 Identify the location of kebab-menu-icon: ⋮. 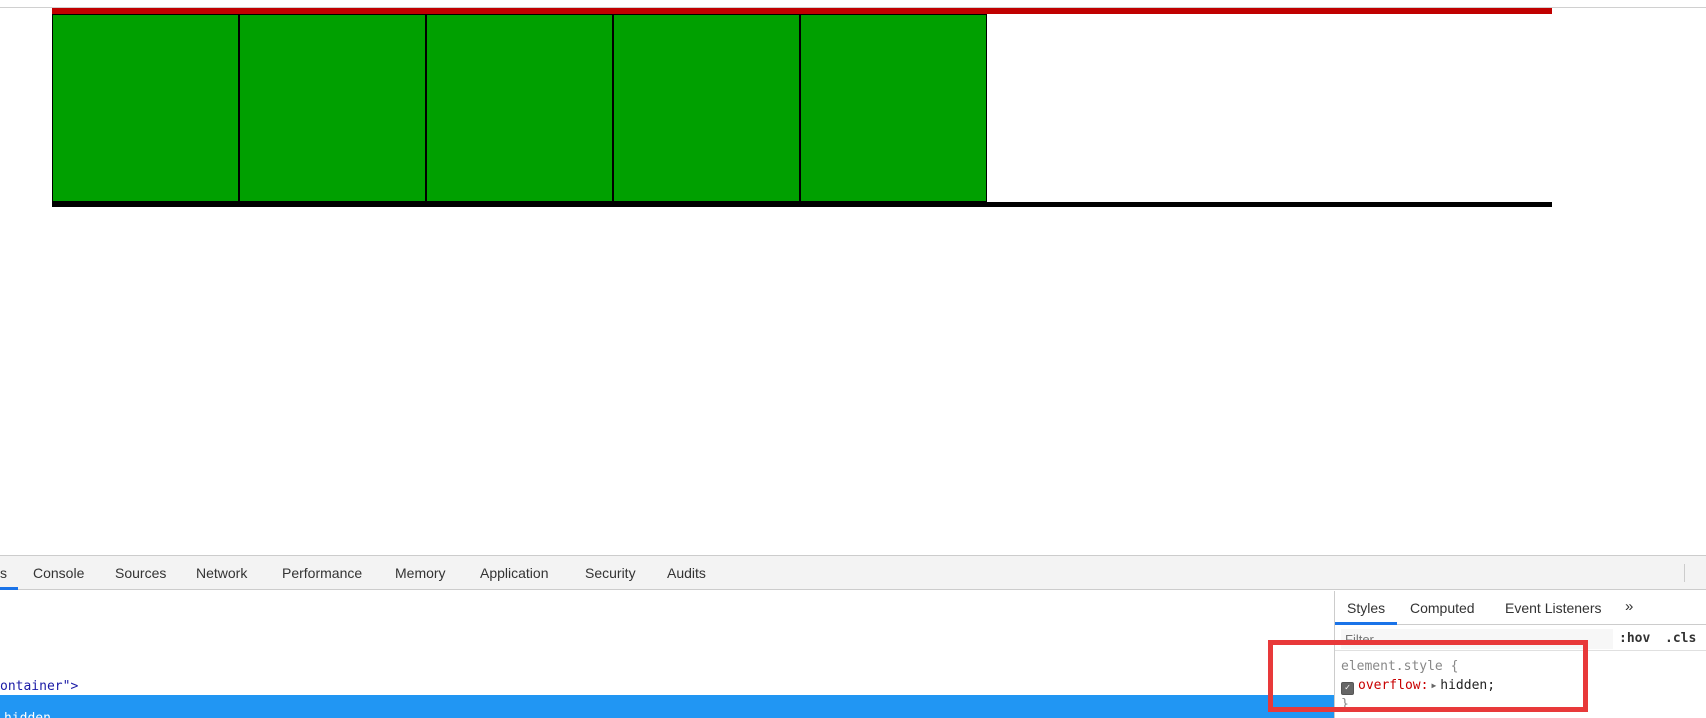
(1703, 572).